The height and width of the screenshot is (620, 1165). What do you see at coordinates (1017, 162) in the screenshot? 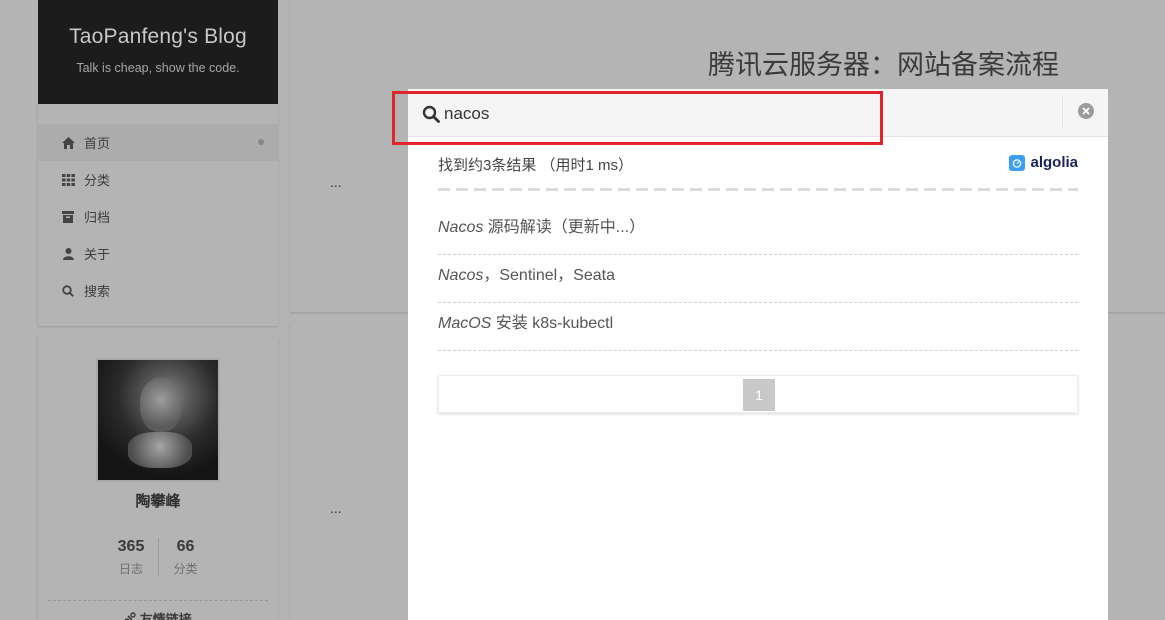
I see `algolia-logo-icon` at bounding box center [1017, 162].